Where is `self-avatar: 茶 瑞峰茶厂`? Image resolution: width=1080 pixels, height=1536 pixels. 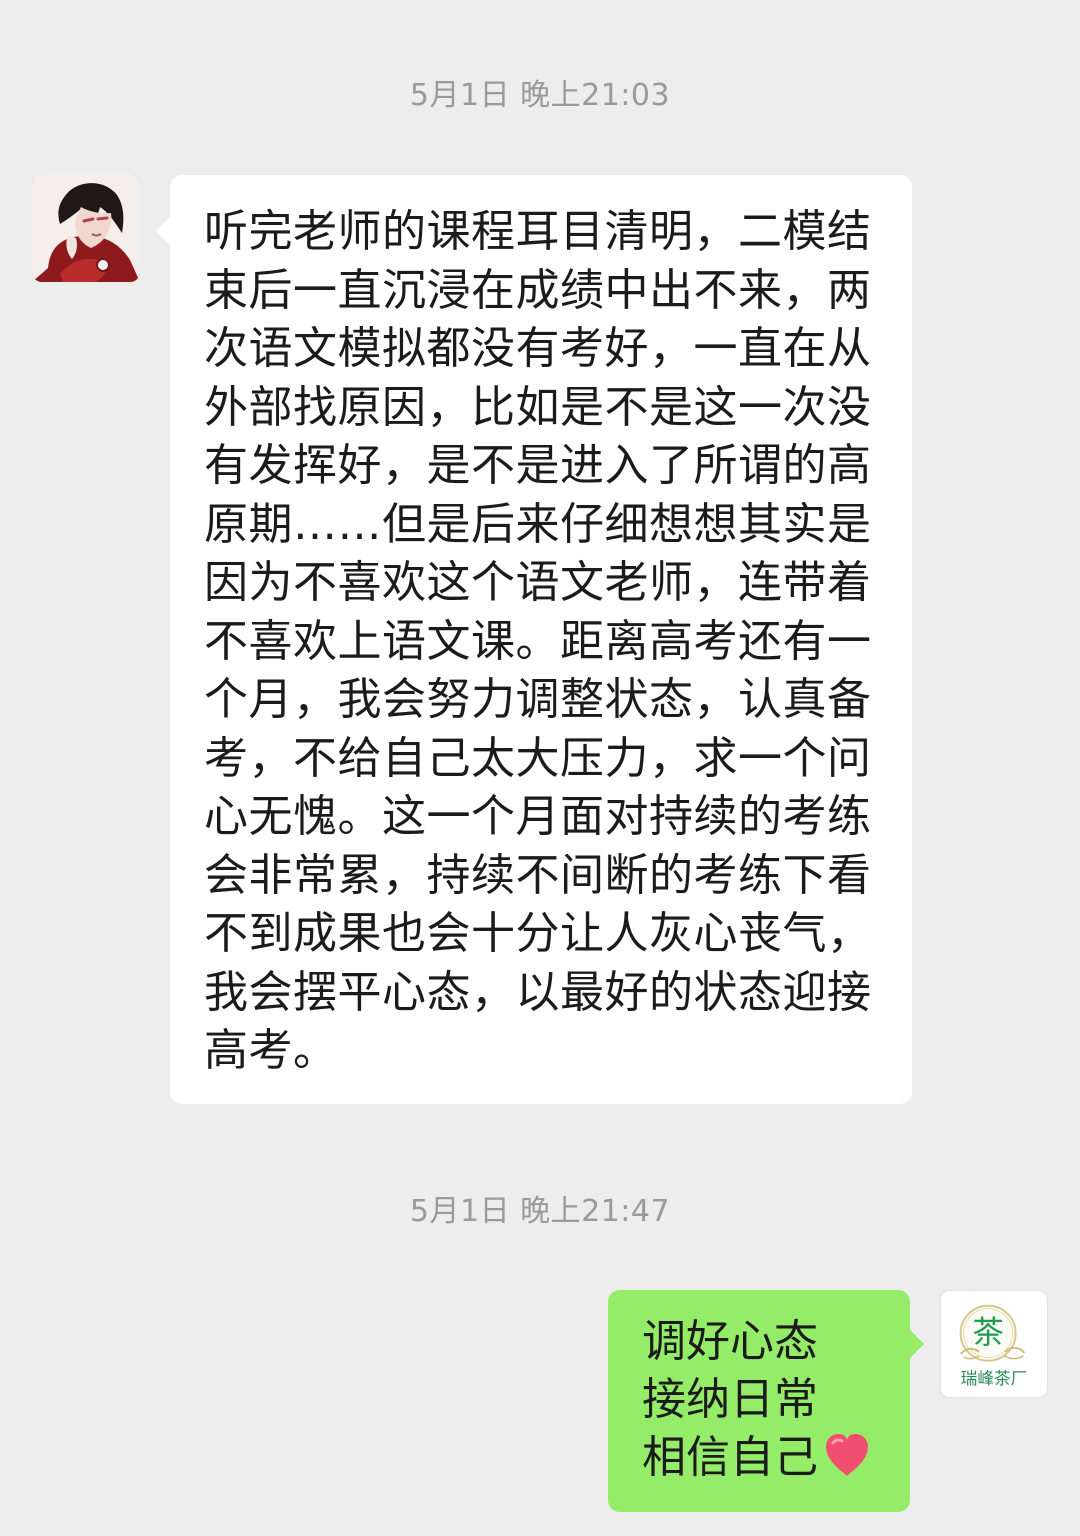 self-avatar: 茶 瑞峰茶厂 is located at coordinates (994, 1344).